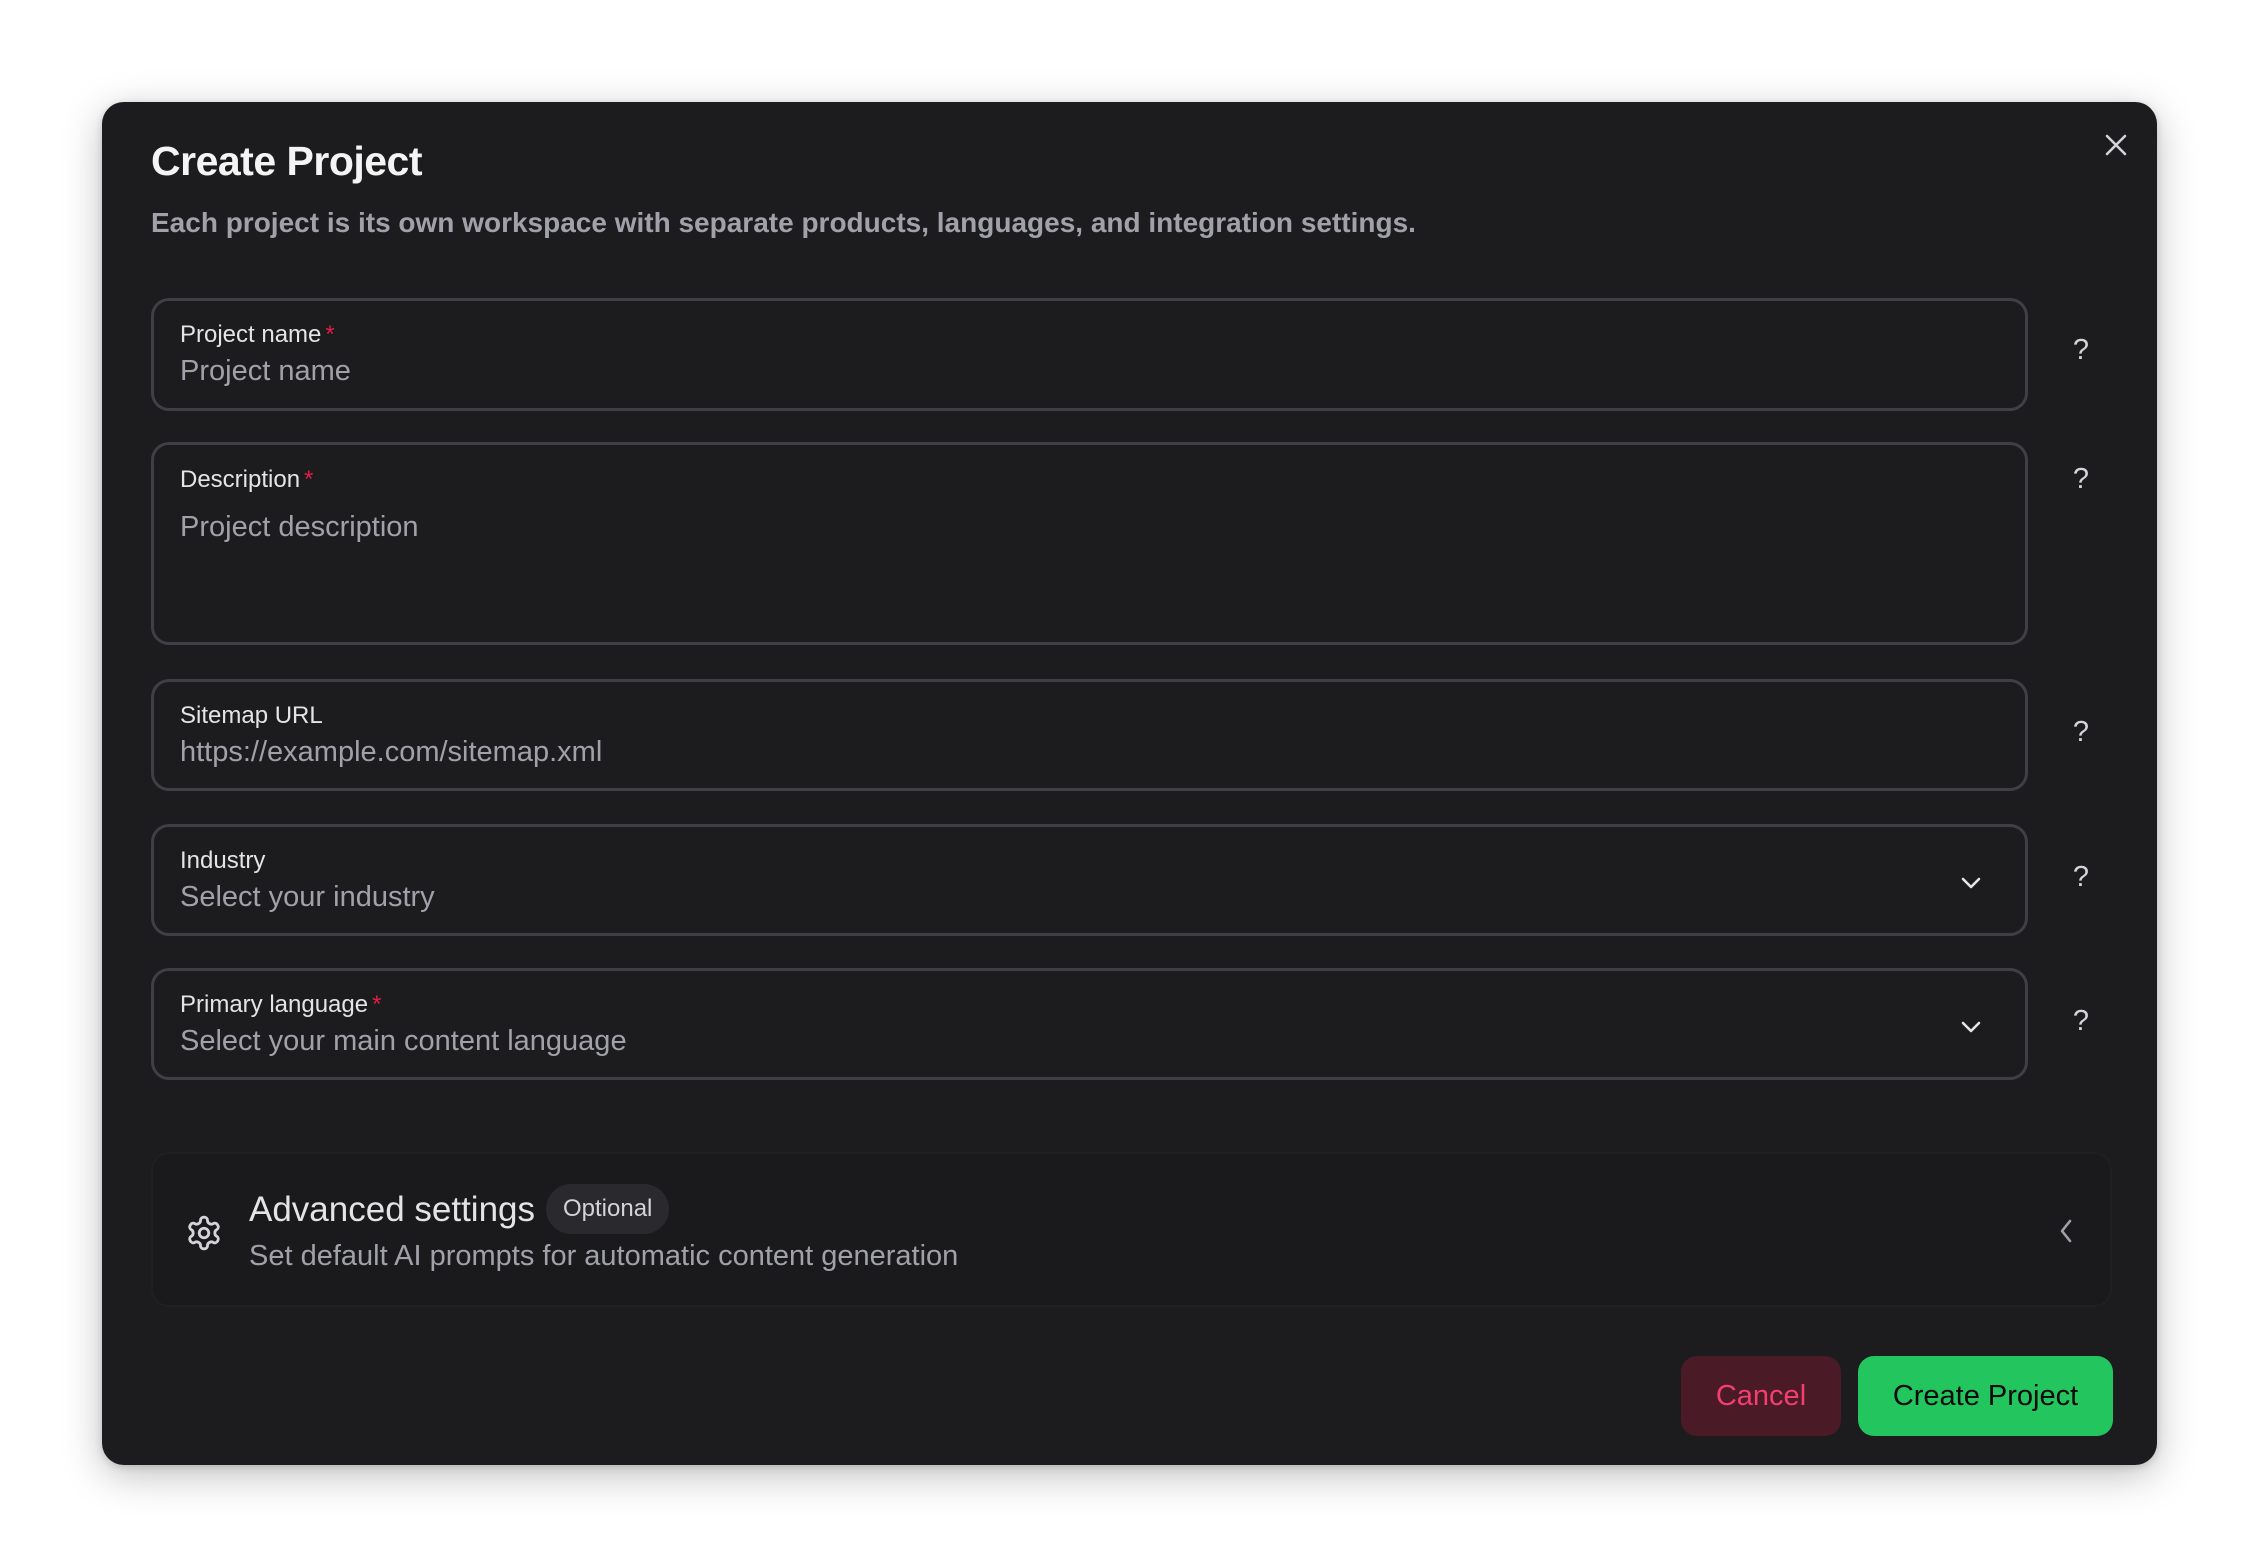 The image size is (2252, 1564). Describe the element at coordinates (2081, 881) in the screenshot. I see `industry-help-icon: ?` at that location.